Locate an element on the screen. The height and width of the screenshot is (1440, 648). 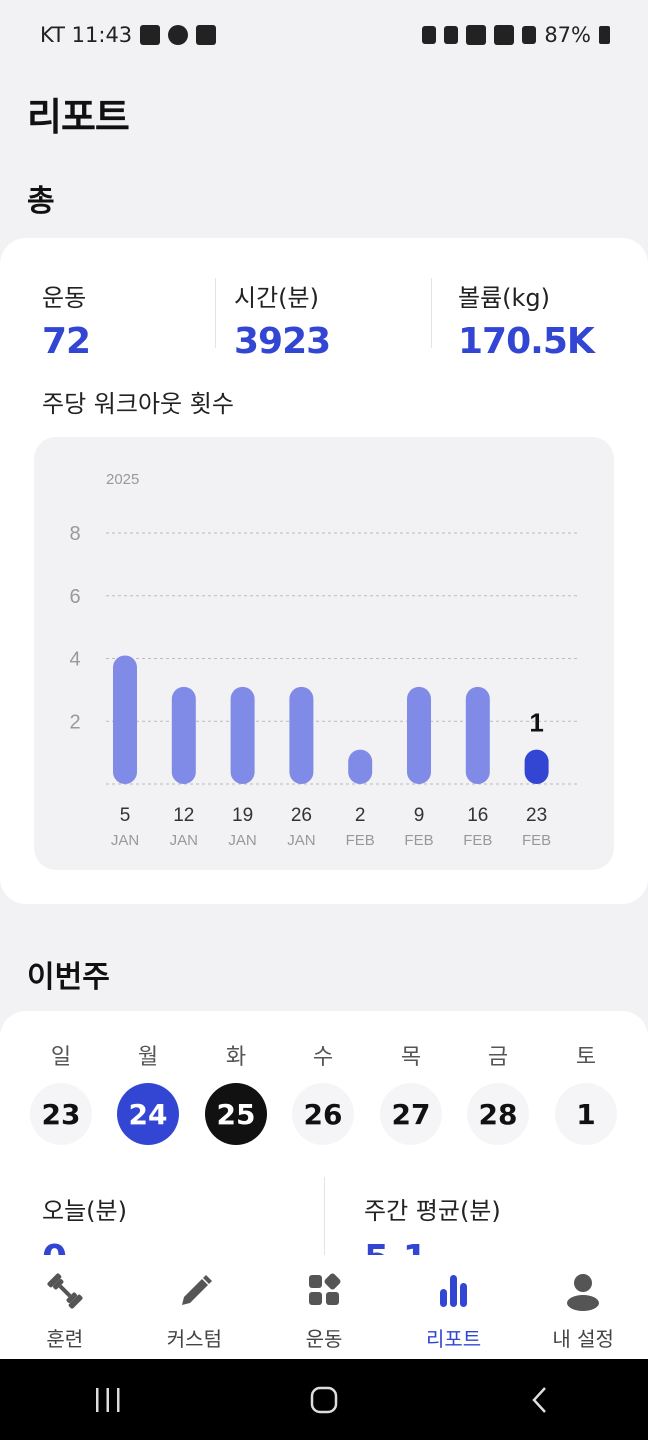
day-0: 일 23 is located at coordinates (61, 1092).